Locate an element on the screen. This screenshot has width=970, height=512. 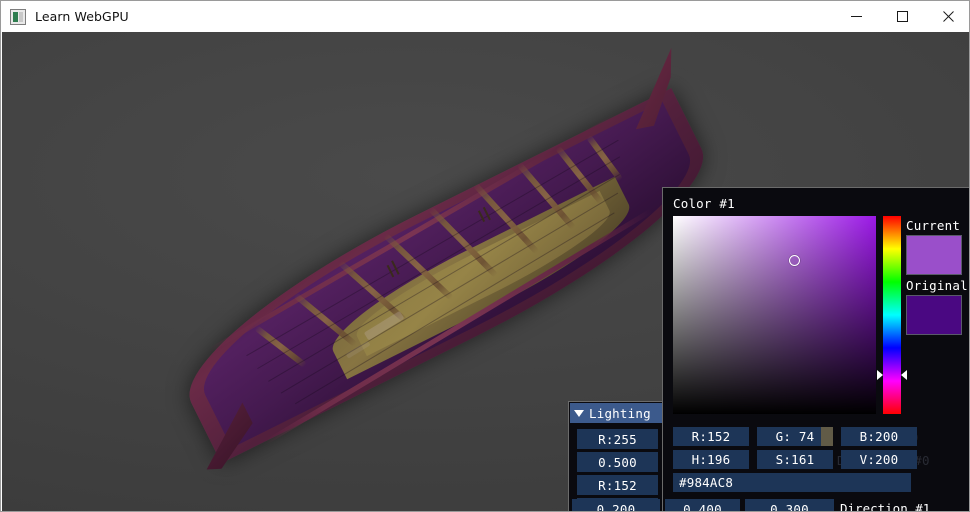
direction-label: Direction #1 is located at coordinates (885, 506).